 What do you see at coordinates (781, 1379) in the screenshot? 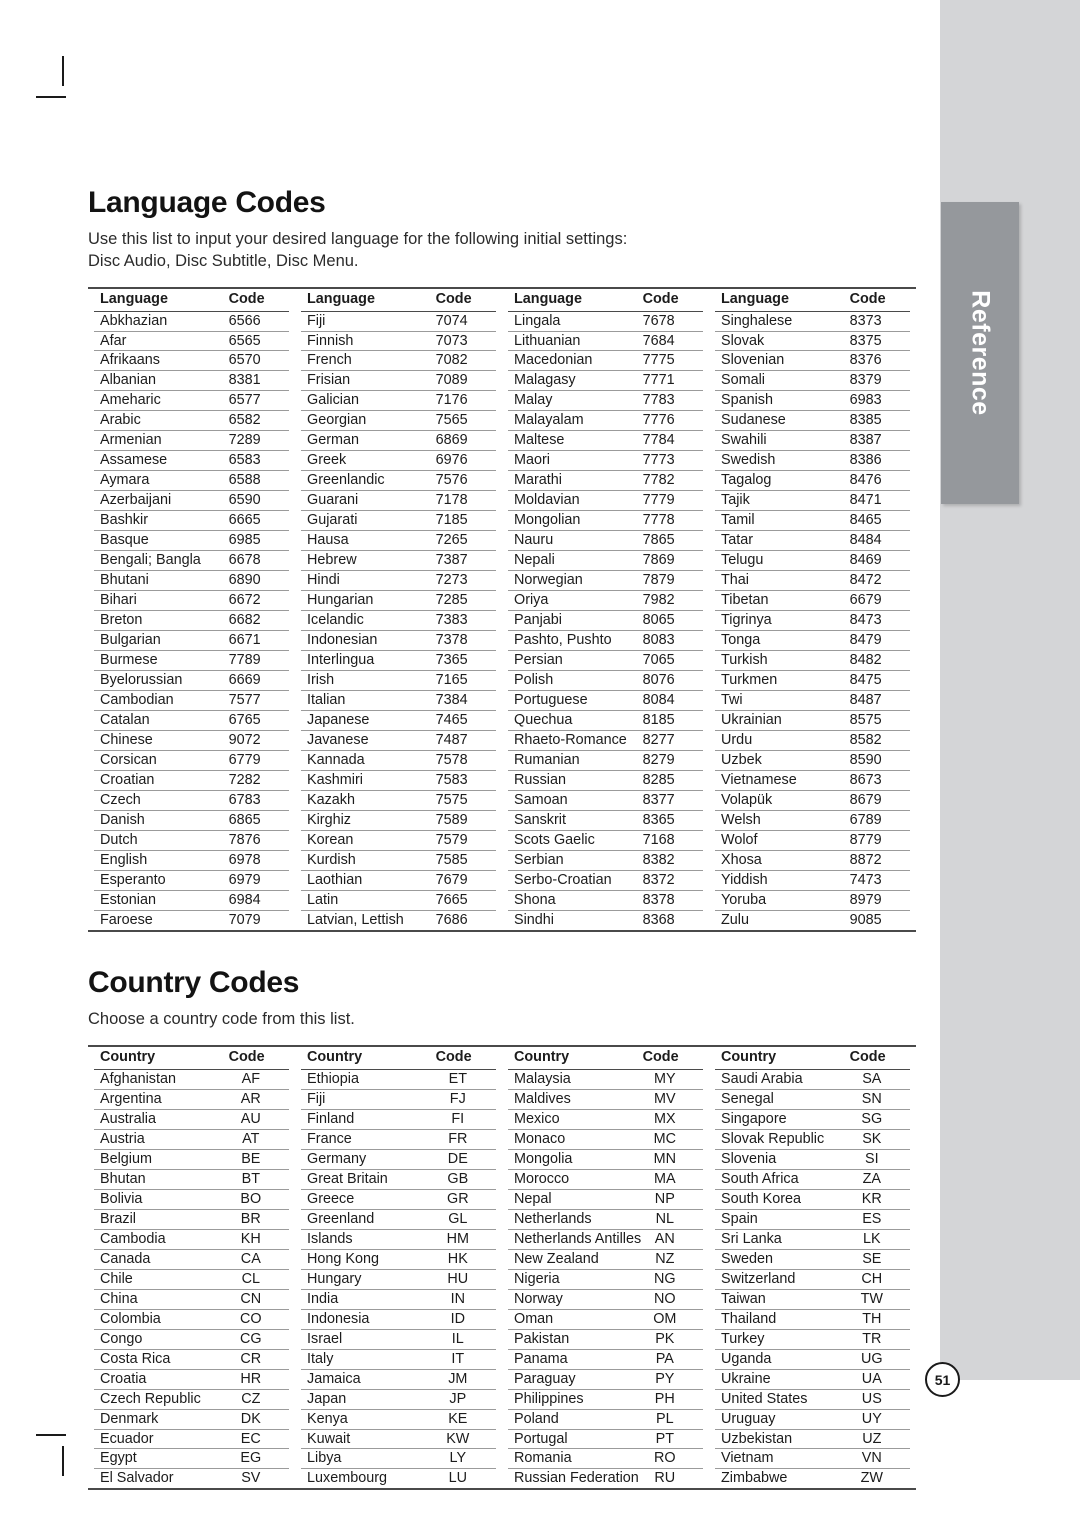
I see `country_section-name-cell: Ukraine` at bounding box center [781, 1379].